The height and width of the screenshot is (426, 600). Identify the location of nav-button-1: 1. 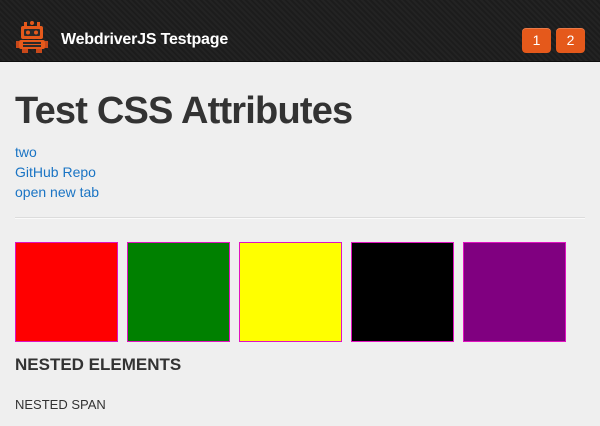
(536, 40).